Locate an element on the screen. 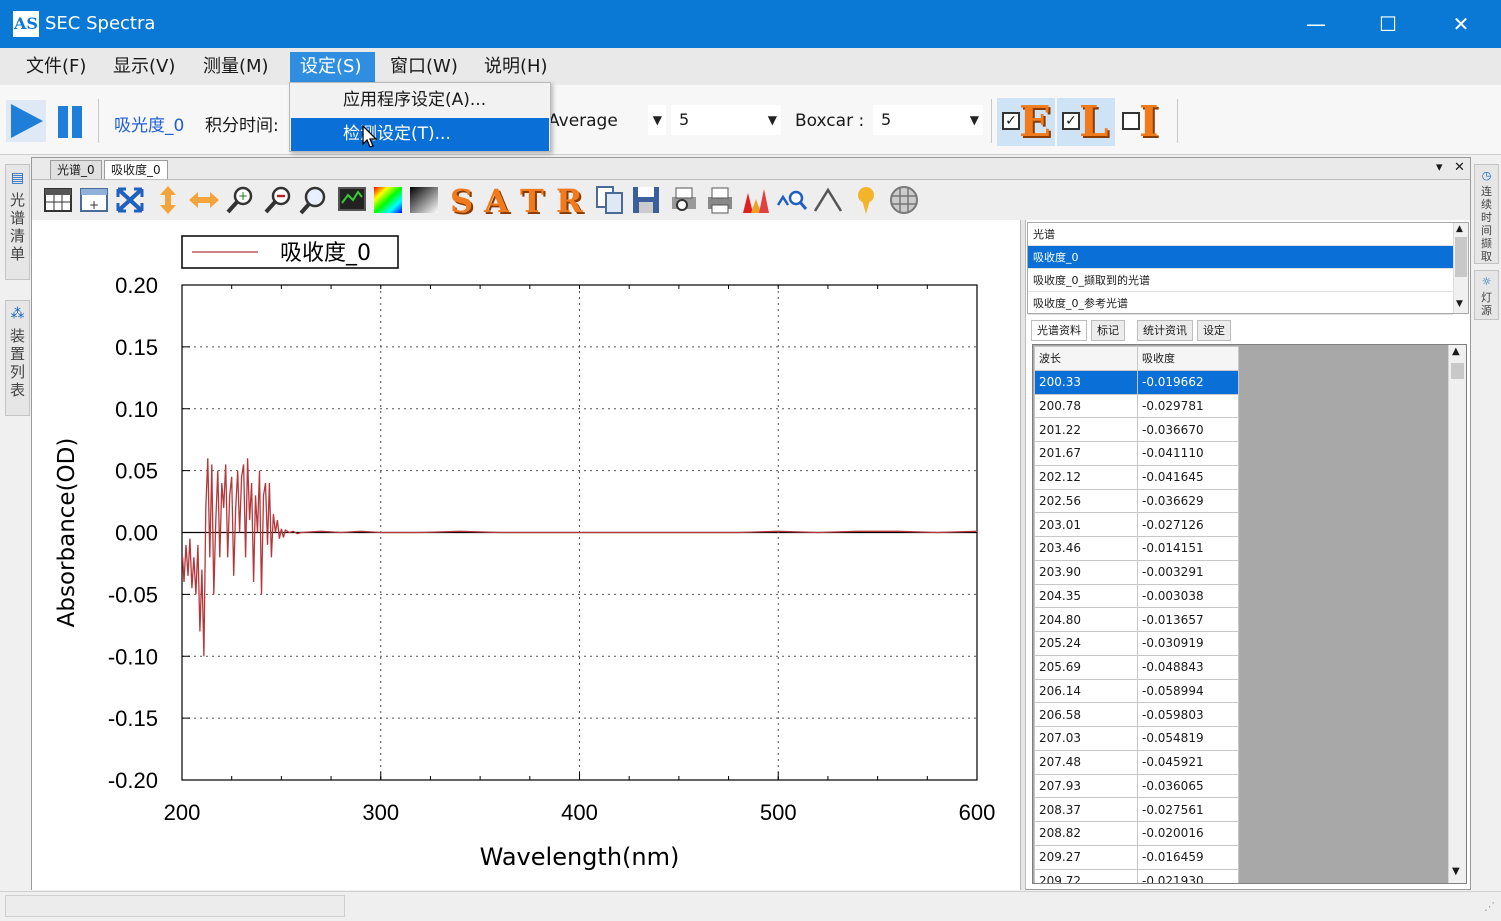 This screenshot has width=1501, height=921. peak-line-icon is located at coordinates (828, 200).